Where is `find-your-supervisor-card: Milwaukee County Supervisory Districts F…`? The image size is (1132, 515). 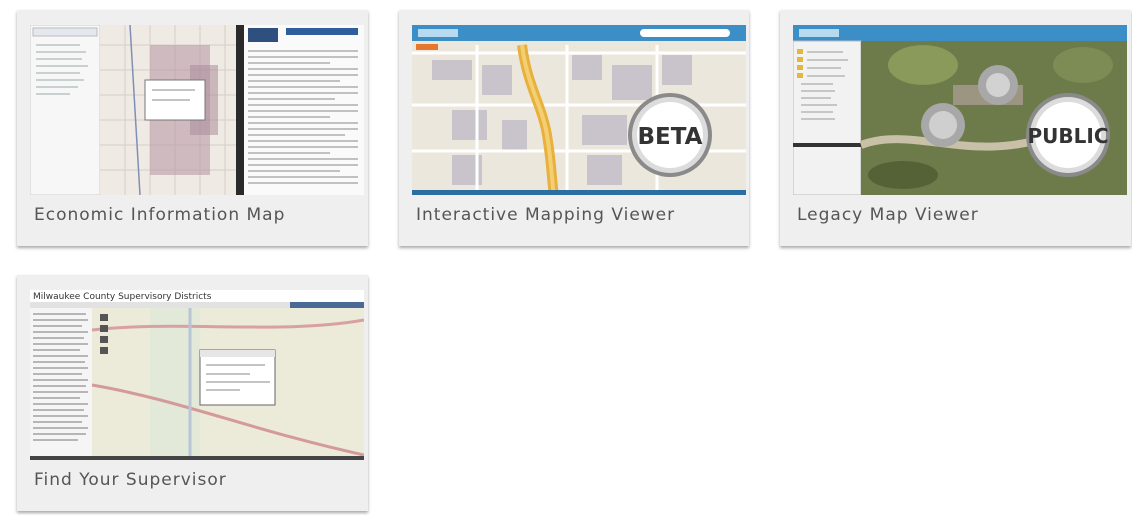
find-your-supervisor-card: Milwaukee County Supervisory Districts F… is located at coordinates (192, 393).